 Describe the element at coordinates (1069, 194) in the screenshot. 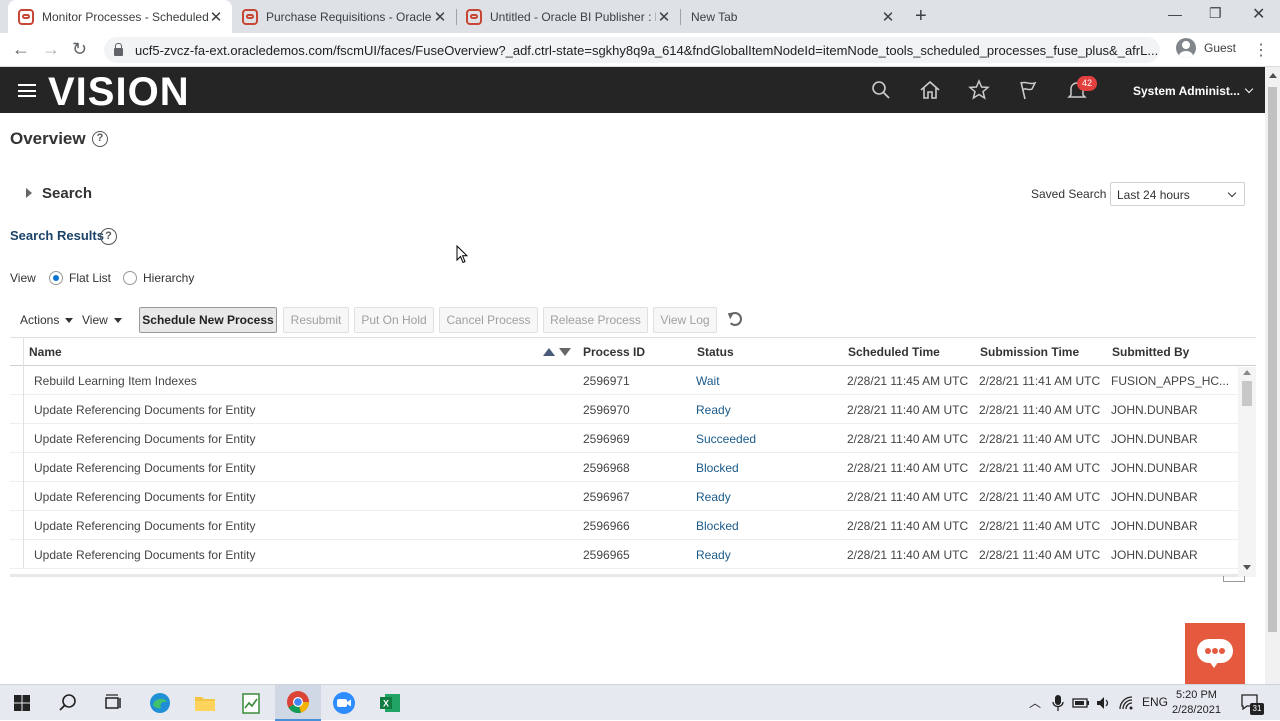

I see `saved-search-label: Saved Search` at that location.